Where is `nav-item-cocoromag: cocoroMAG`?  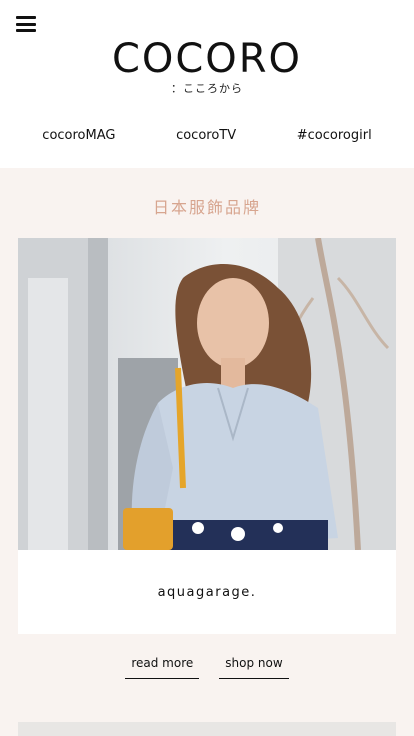
nav-item-cocoromag: cocoroMAG is located at coordinates (78, 135).